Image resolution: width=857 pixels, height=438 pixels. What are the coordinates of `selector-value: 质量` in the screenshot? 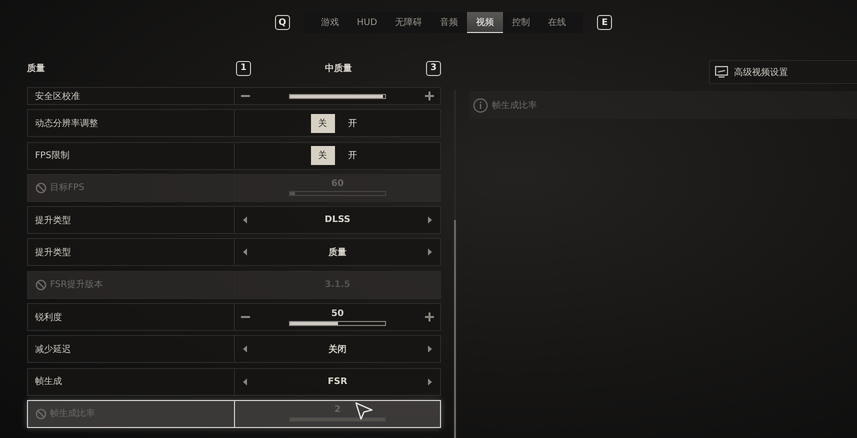 It's located at (337, 252).